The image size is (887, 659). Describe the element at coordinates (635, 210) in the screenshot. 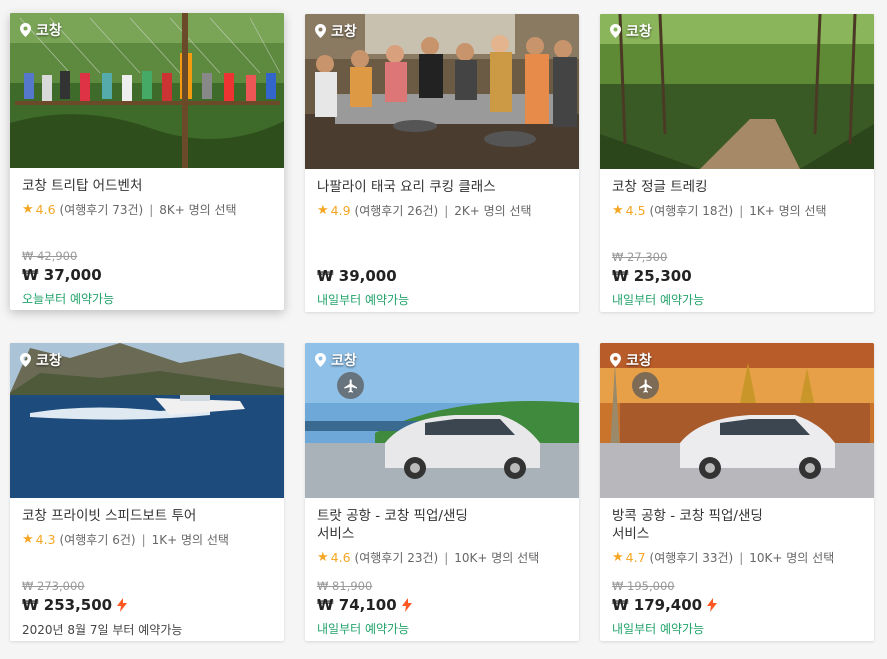

I see `rating-value: 4.5` at that location.